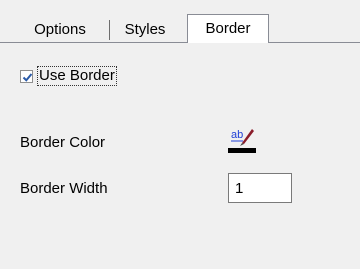 The image size is (360, 269). Describe the element at coordinates (60, 30) in the screenshot. I see `tab-options: Options` at that location.